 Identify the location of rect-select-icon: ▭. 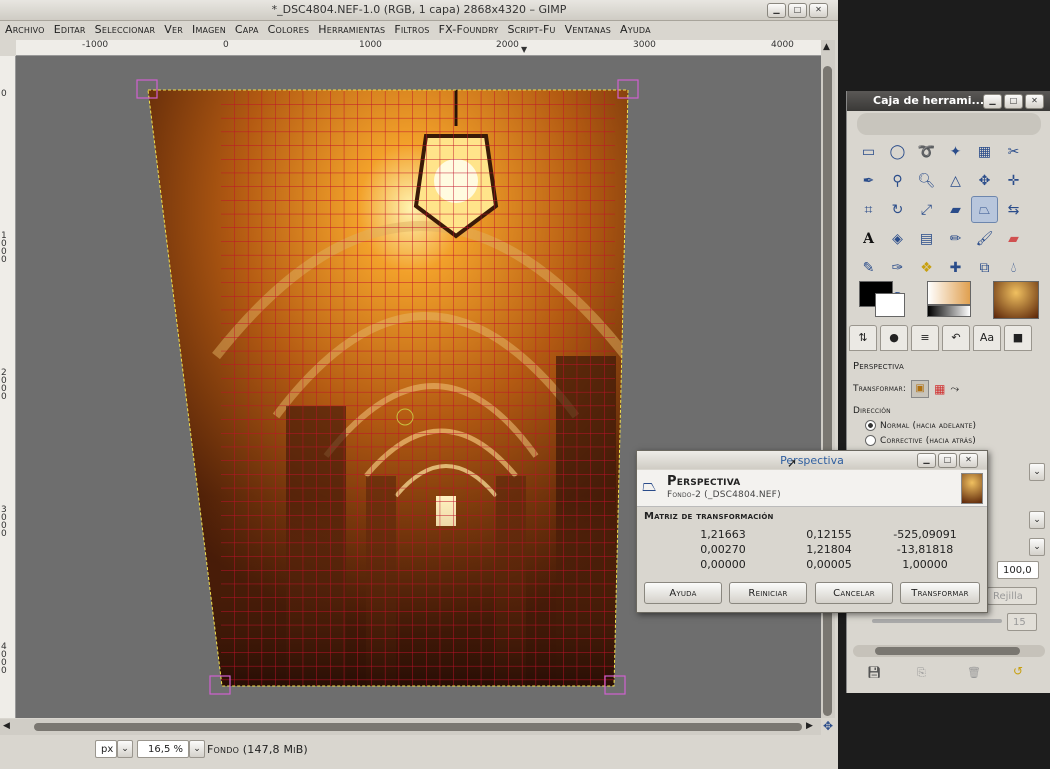
(868, 151).